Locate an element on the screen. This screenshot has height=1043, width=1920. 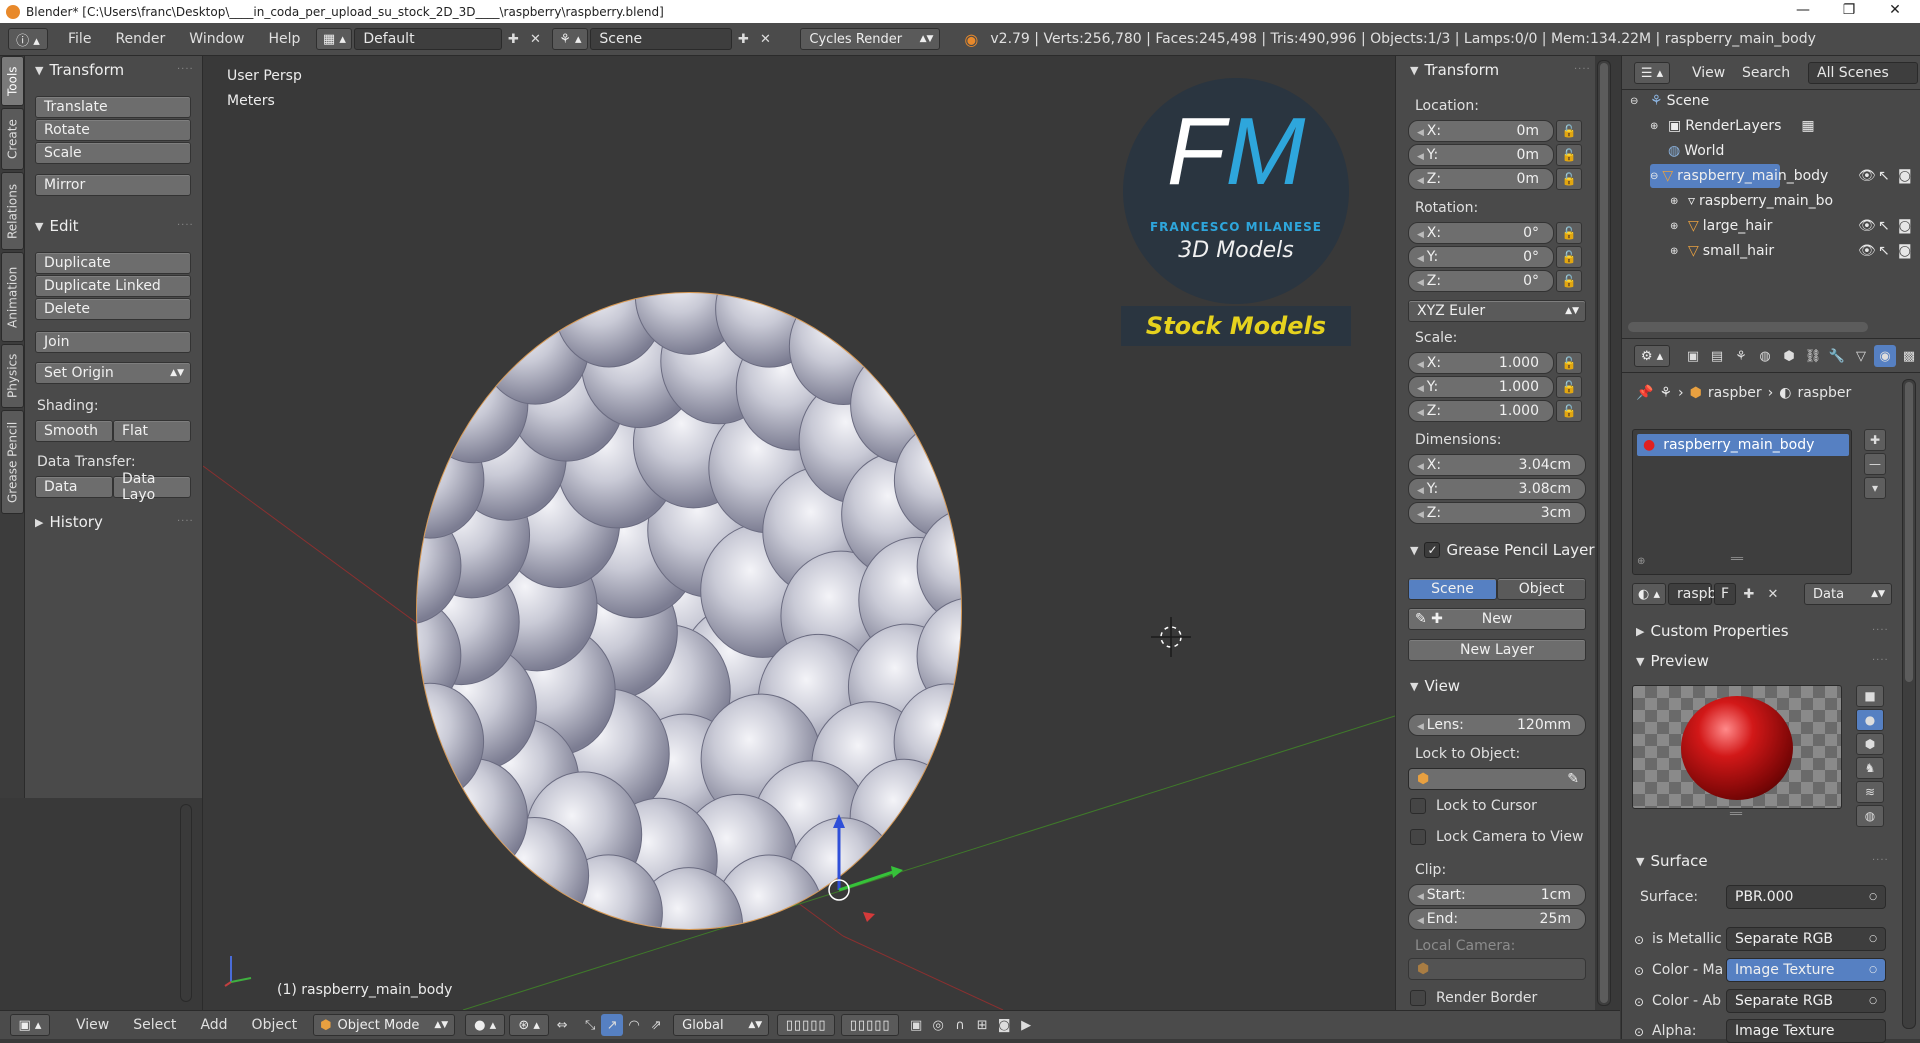
layers-grid-1: ▯▯▯▯▯ is located at coordinates (806, 1025).